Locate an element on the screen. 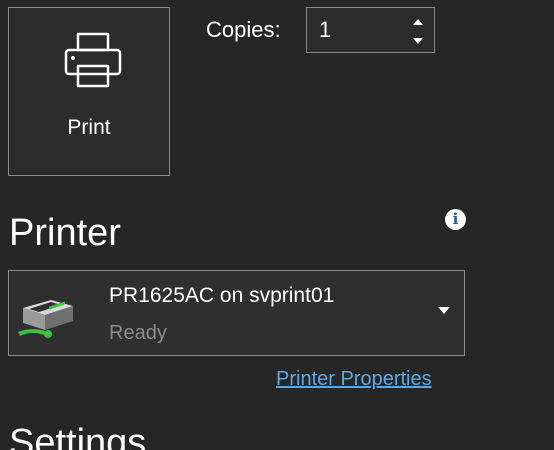 This screenshot has width=554, height=450. info-icon: i is located at coordinates (455, 219).